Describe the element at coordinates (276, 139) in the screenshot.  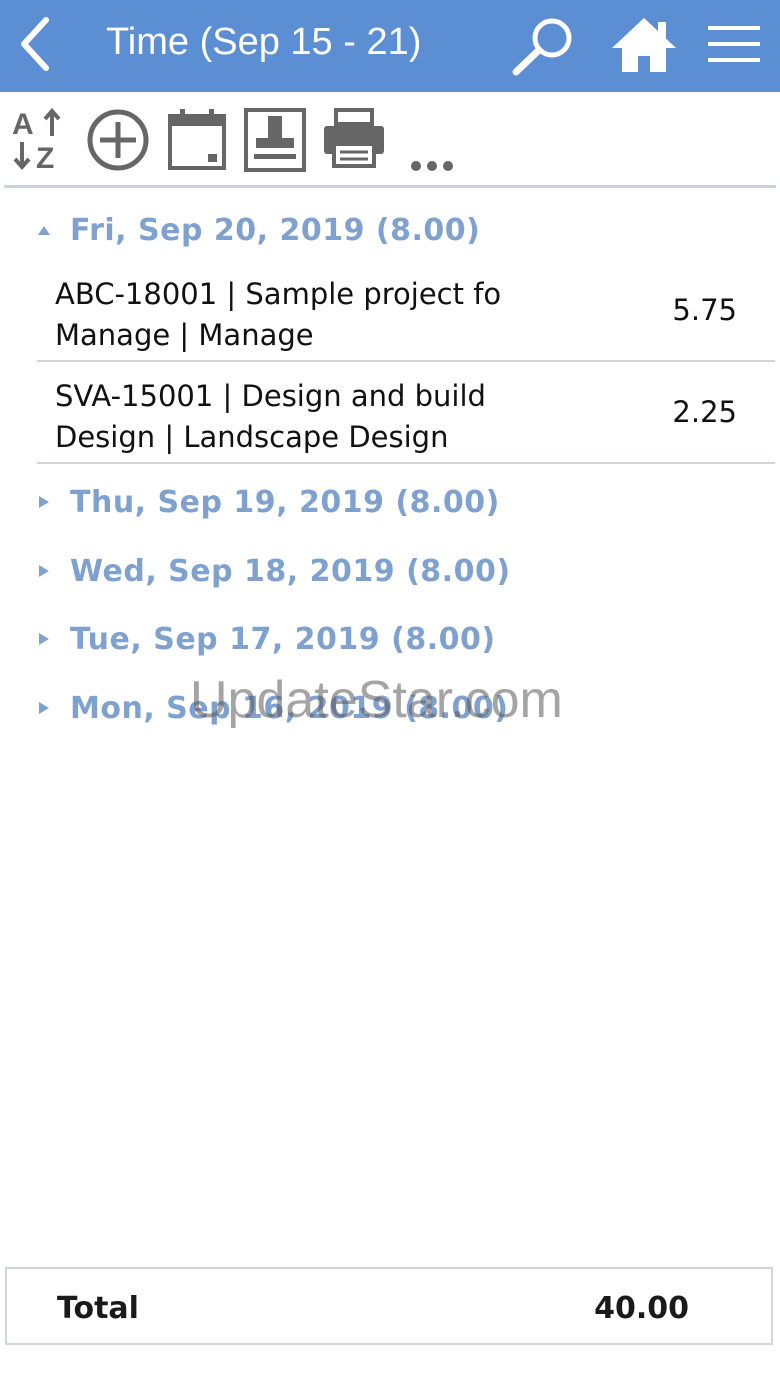
I see `stamp-icon` at that location.